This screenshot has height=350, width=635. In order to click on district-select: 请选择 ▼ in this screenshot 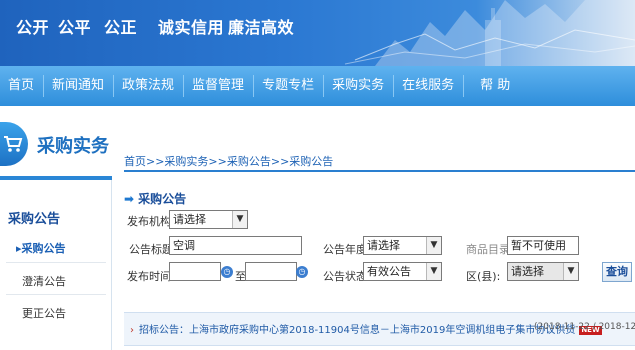, I will do `click(543, 271)`.